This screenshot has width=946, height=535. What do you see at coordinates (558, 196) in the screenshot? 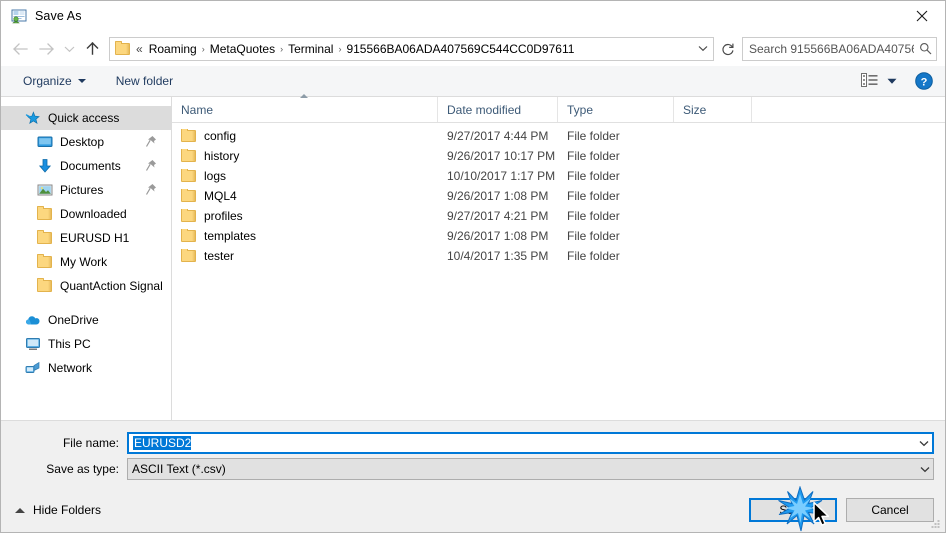
I see `table-row: MQL4 9/26/2017 1:08 PM File folder` at bounding box center [558, 196].